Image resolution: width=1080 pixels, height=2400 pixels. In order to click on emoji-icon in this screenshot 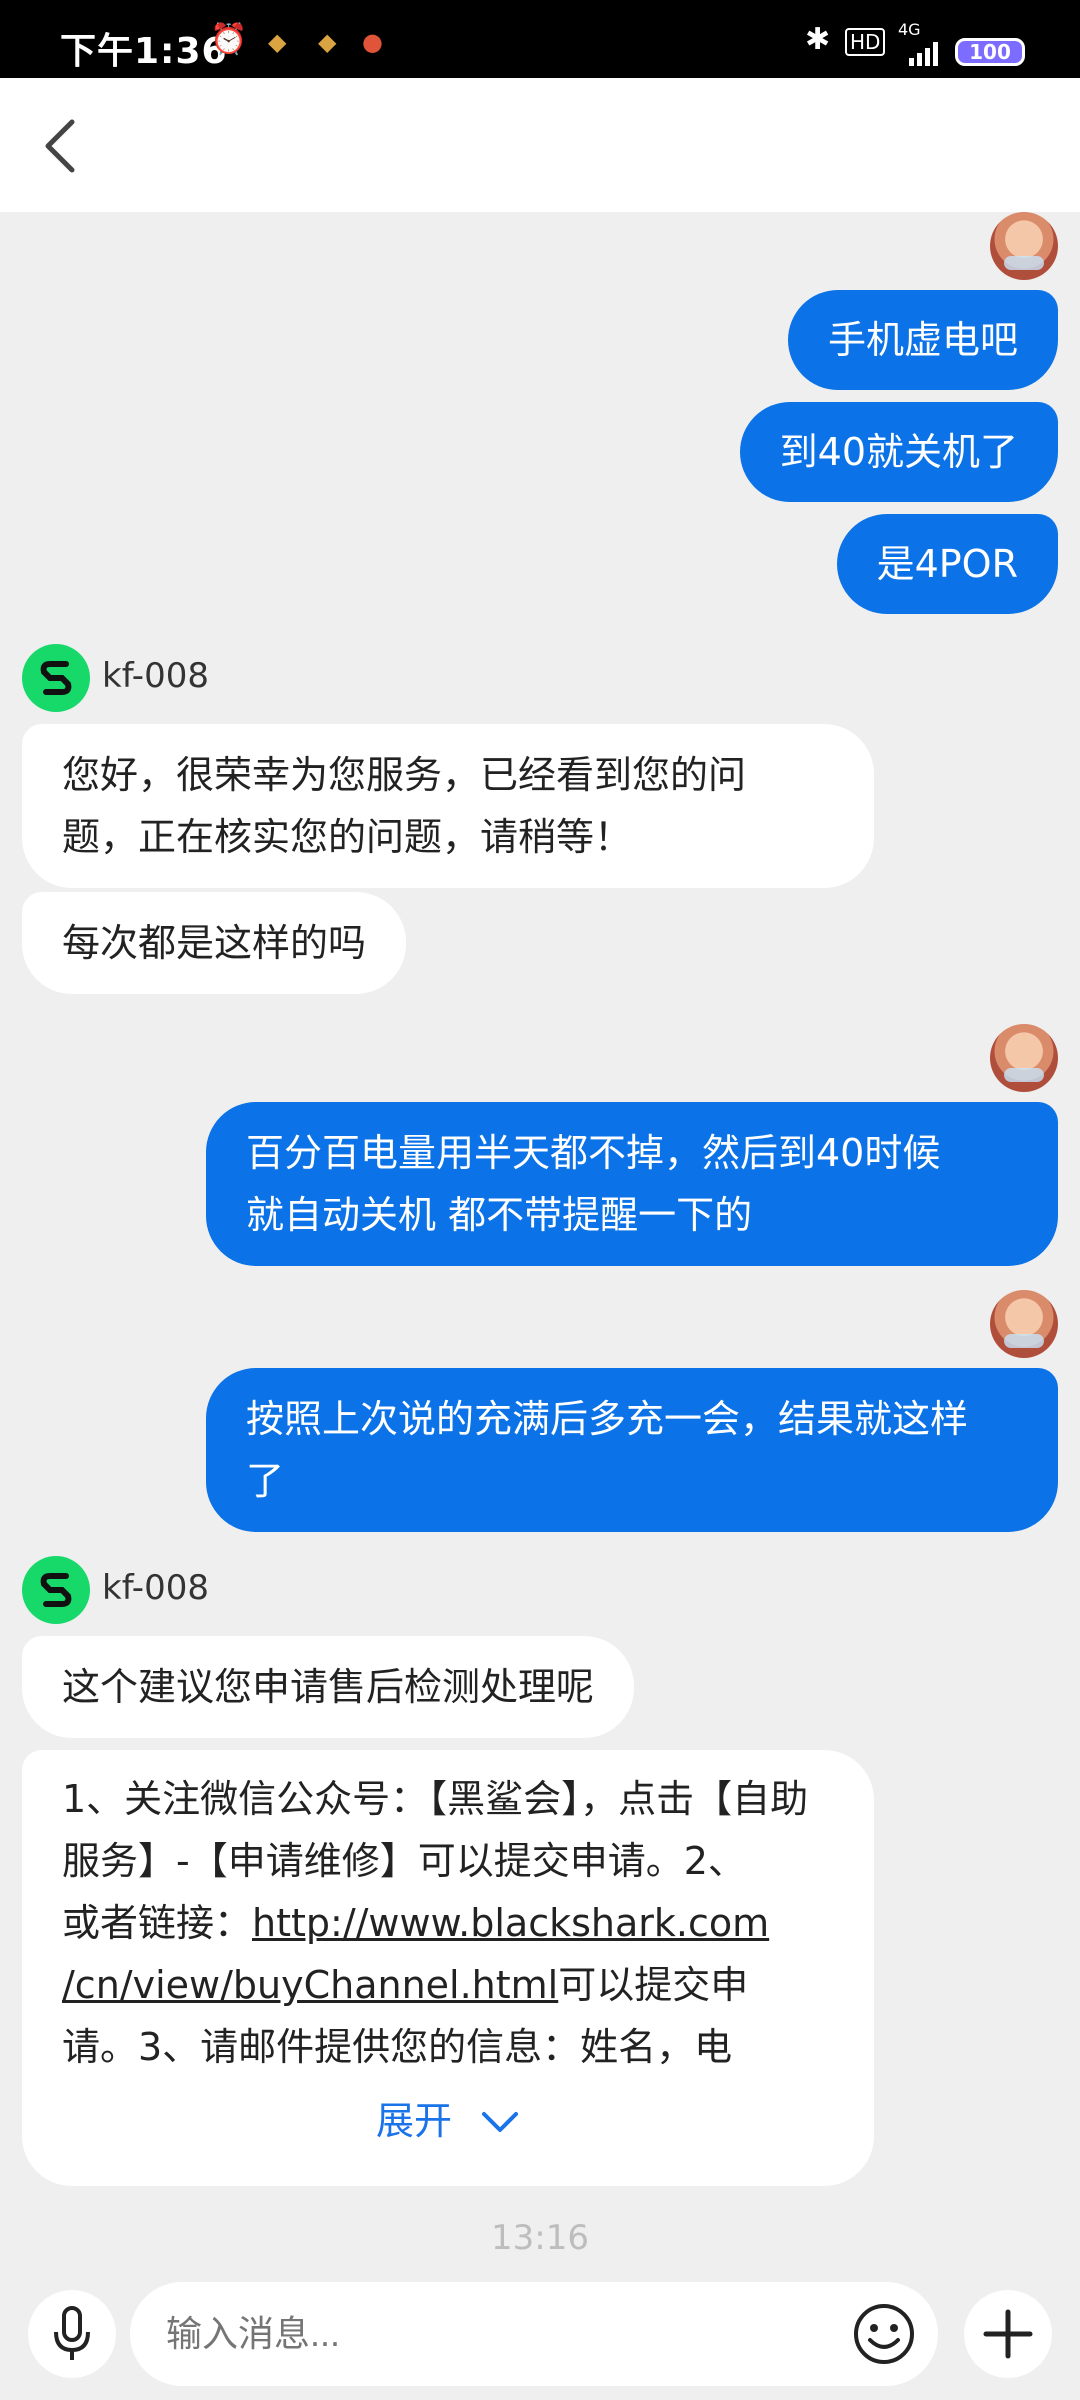, I will do `click(884, 2334)`.